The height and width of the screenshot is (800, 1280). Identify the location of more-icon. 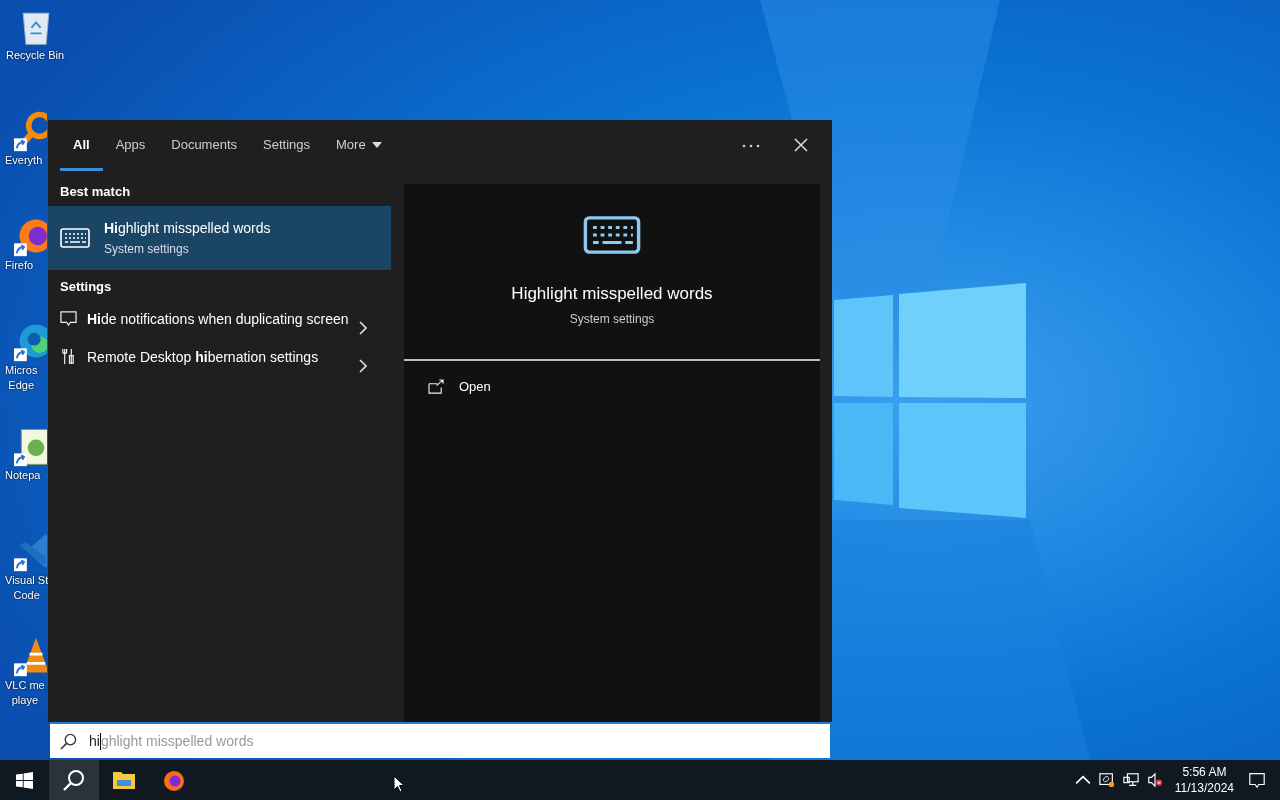
(751, 146).